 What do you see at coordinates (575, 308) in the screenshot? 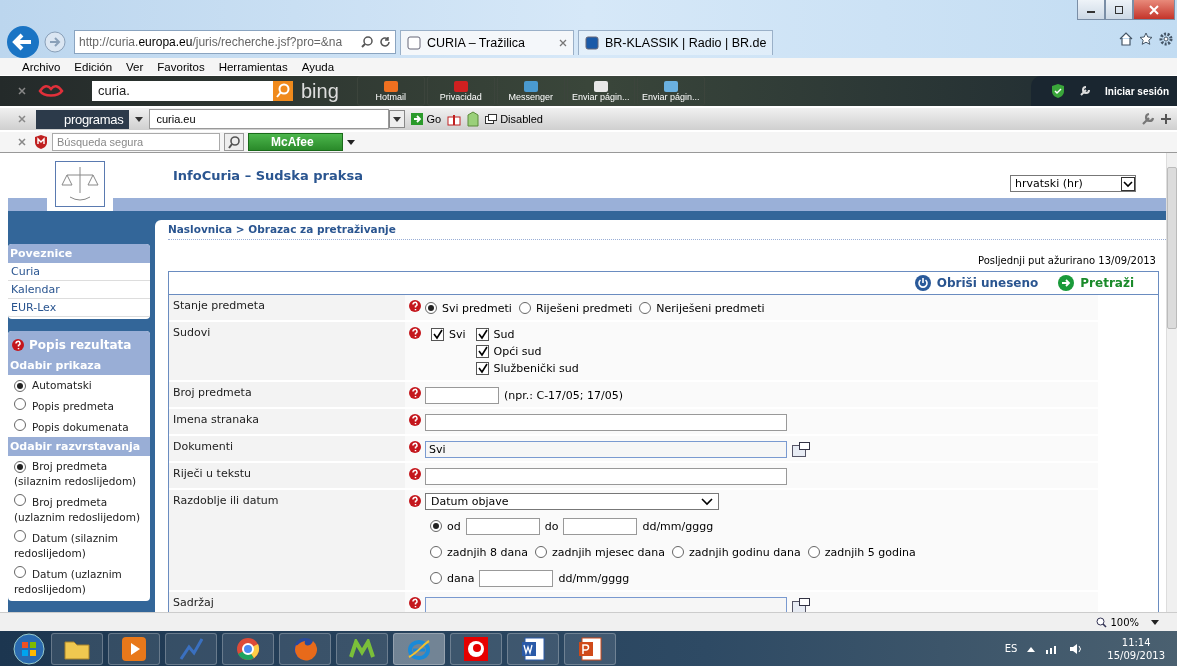
I see `radio-option: Riješeni predmeti` at bounding box center [575, 308].